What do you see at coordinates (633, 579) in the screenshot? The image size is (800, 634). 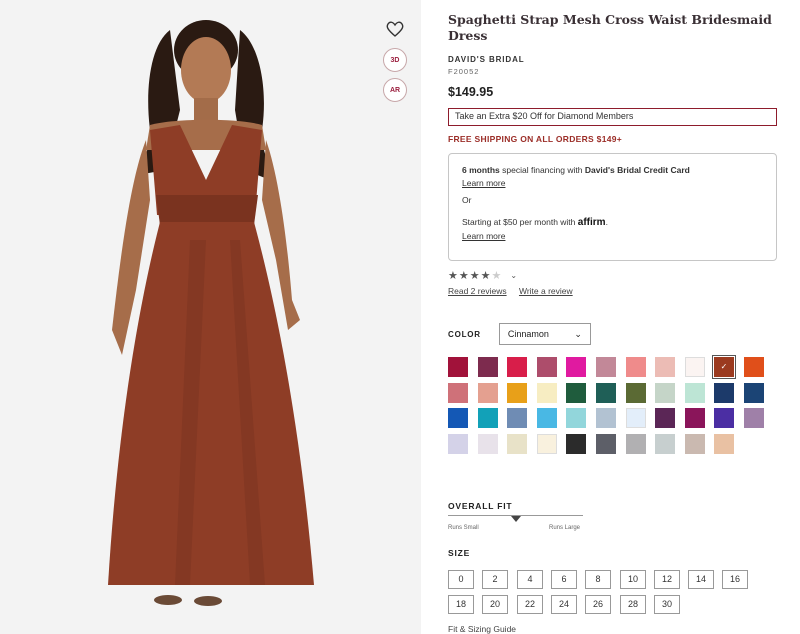 I see `size-button: 10` at bounding box center [633, 579].